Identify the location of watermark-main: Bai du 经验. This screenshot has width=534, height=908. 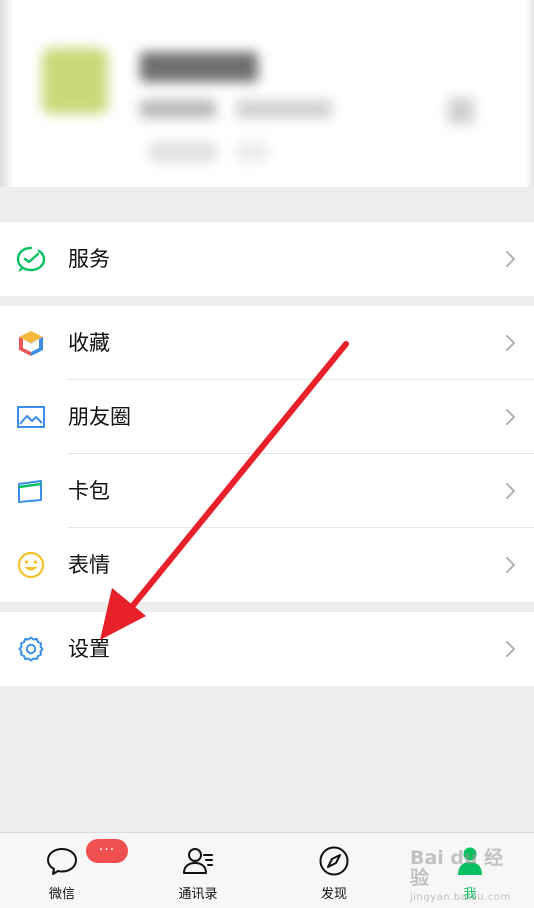
(457, 868).